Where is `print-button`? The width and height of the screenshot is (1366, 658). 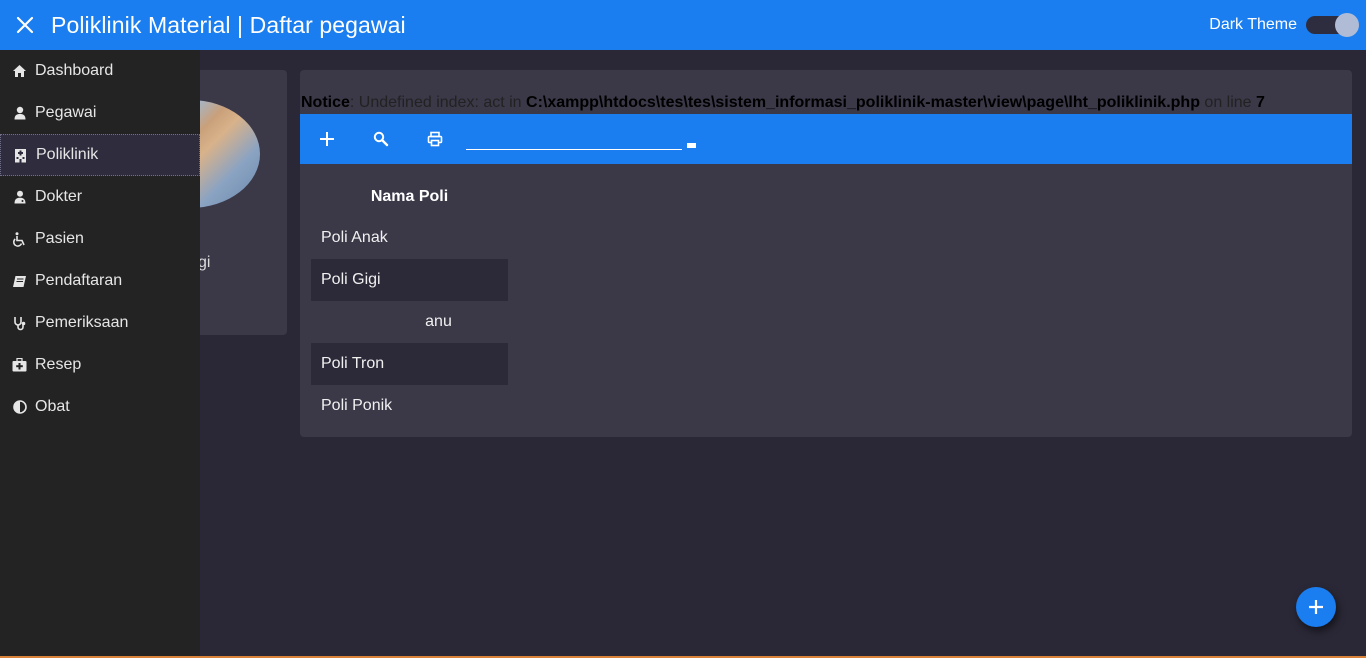 print-button is located at coordinates (435, 139).